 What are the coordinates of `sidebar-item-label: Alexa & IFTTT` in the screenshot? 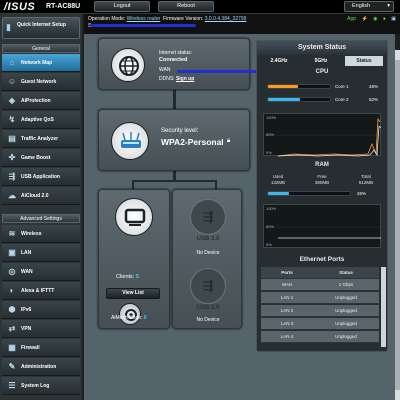 It's located at (38, 291).